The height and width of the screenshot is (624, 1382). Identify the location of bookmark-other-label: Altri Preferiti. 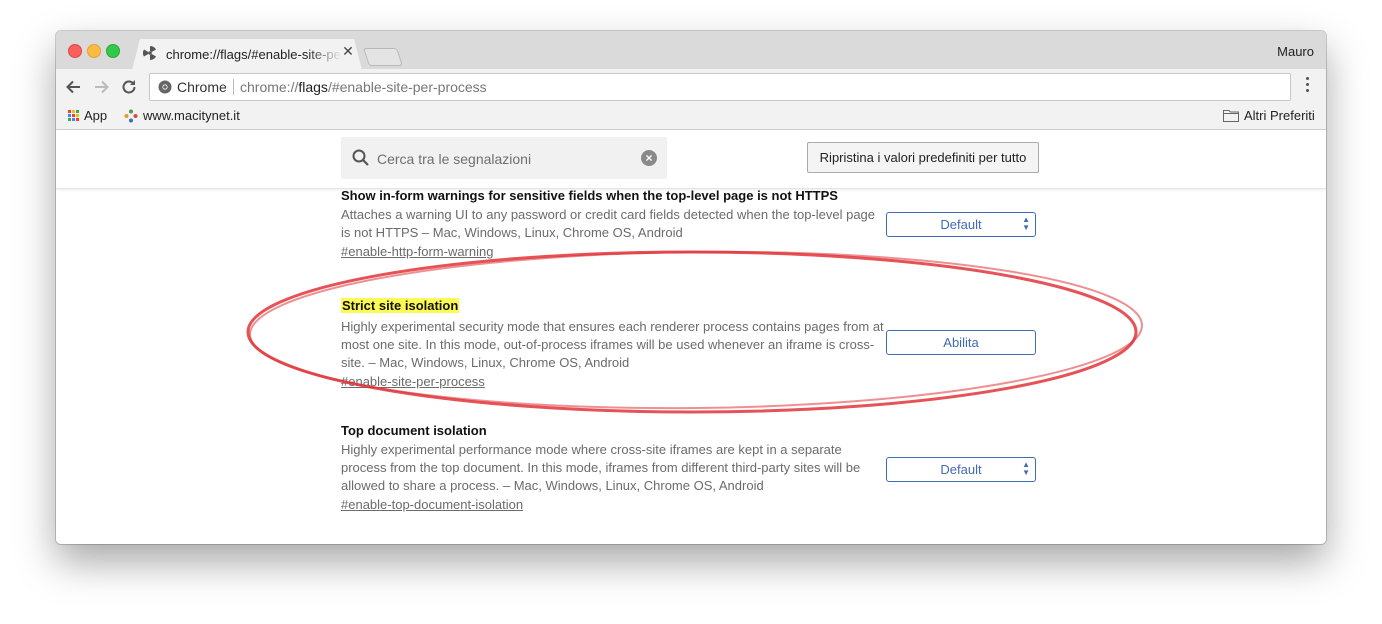
(1279, 115).